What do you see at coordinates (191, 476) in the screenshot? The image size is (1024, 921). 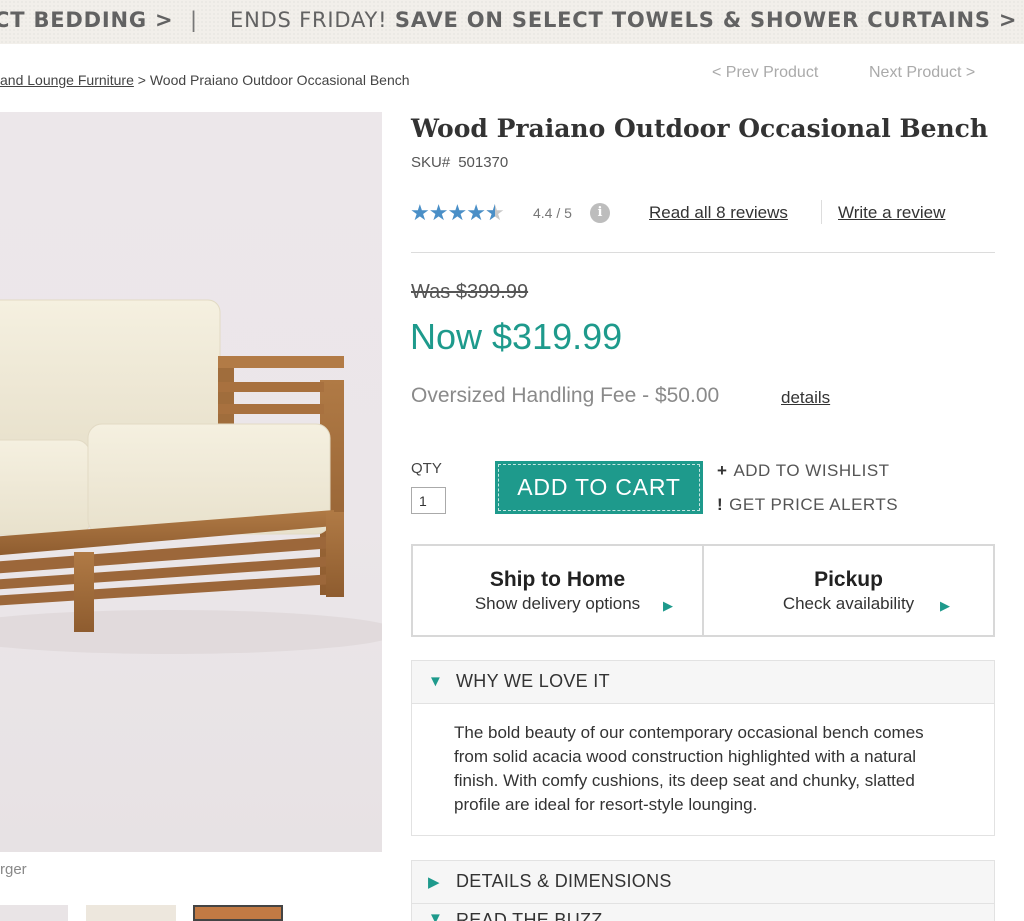 I see `bench-illustration` at bounding box center [191, 476].